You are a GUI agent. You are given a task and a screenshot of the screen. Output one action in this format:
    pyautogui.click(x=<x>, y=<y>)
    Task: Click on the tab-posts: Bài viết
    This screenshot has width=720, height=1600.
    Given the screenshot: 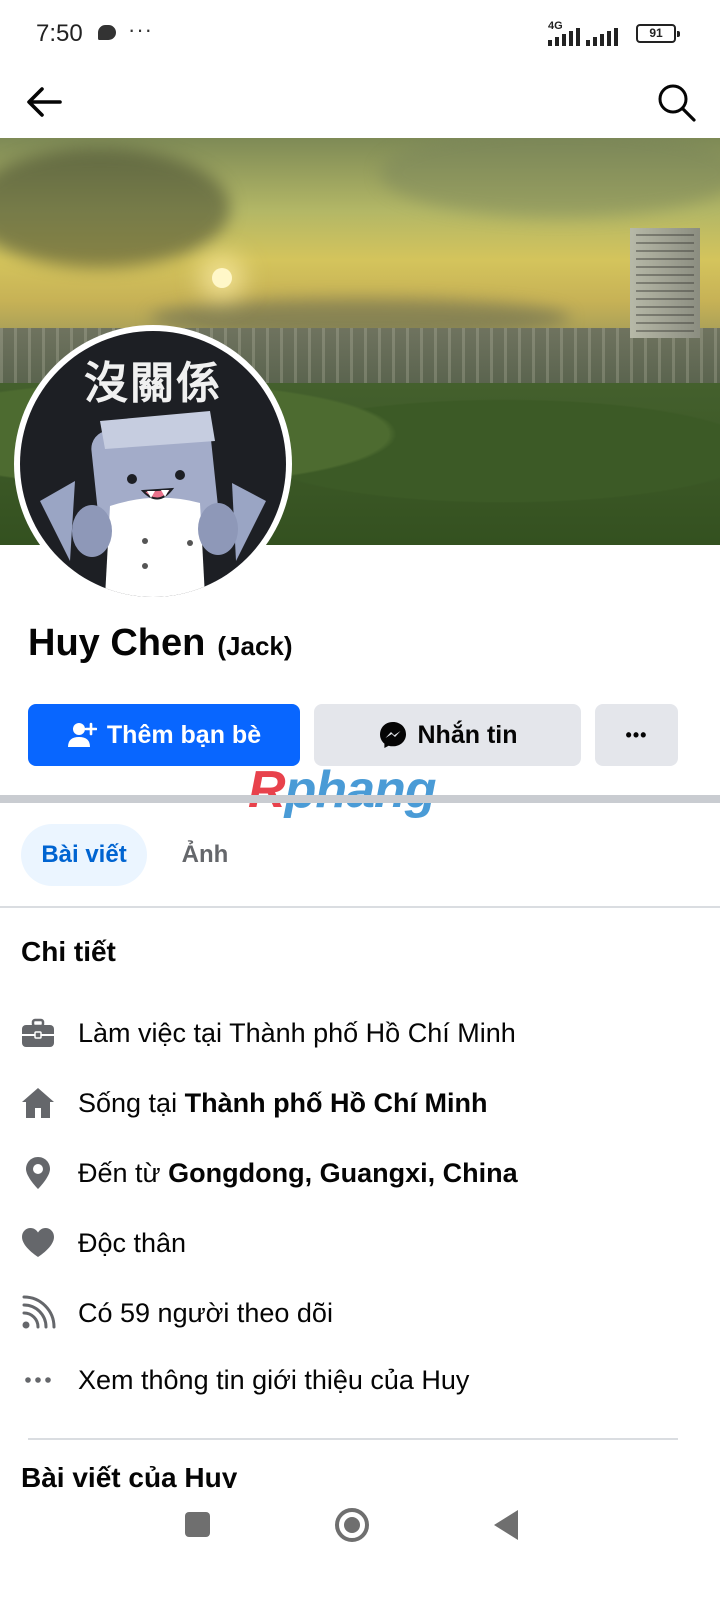 What is the action you would take?
    pyautogui.click(x=84, y=855)
    